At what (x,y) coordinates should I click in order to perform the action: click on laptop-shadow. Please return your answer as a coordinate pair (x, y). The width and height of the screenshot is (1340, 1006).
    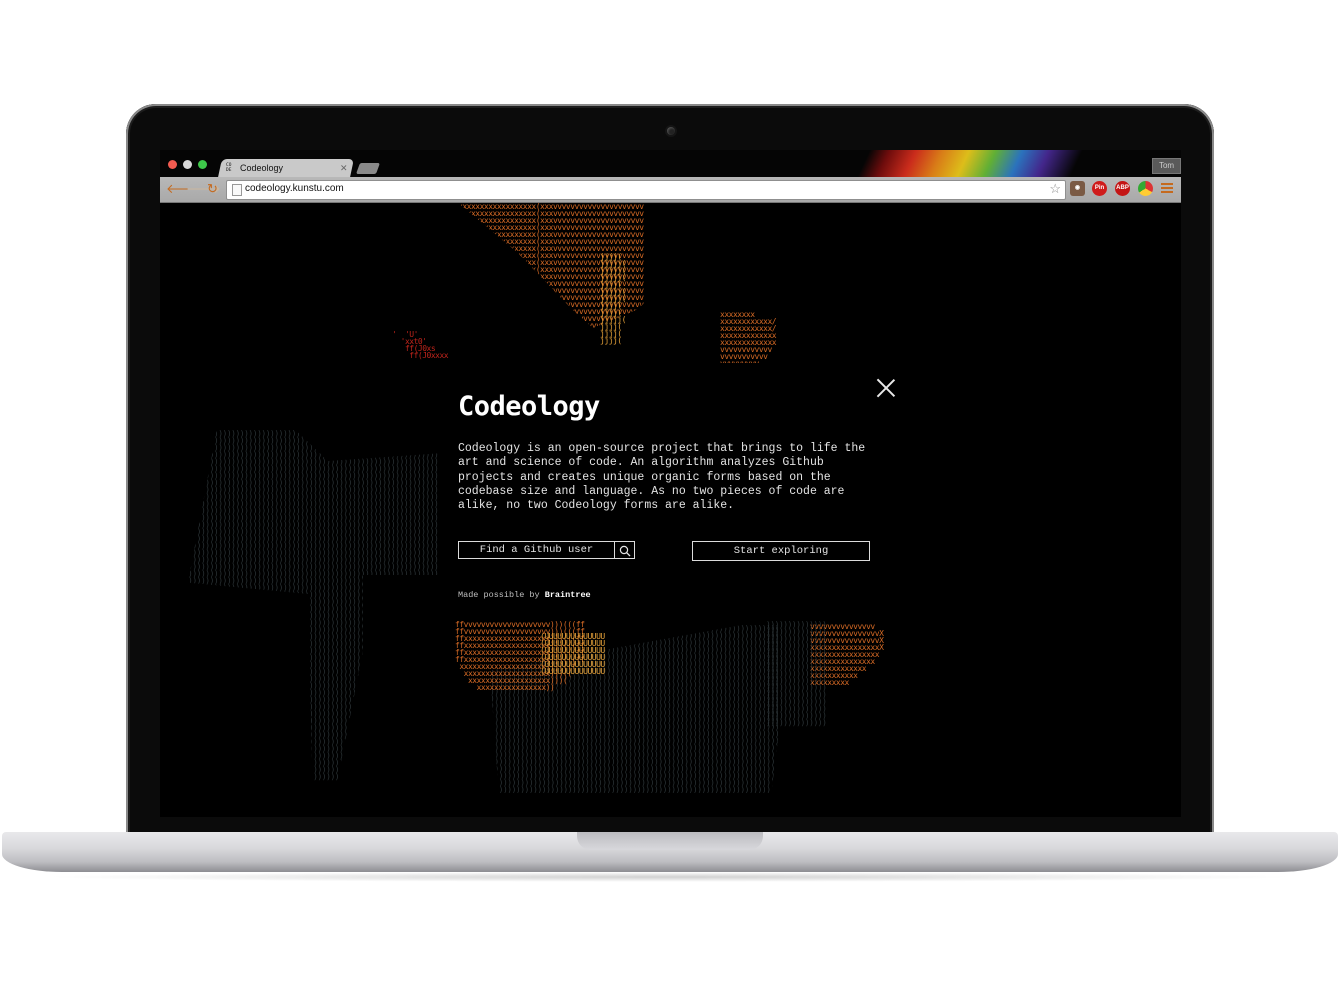
    Looking at the image, I should click on (670, 877).